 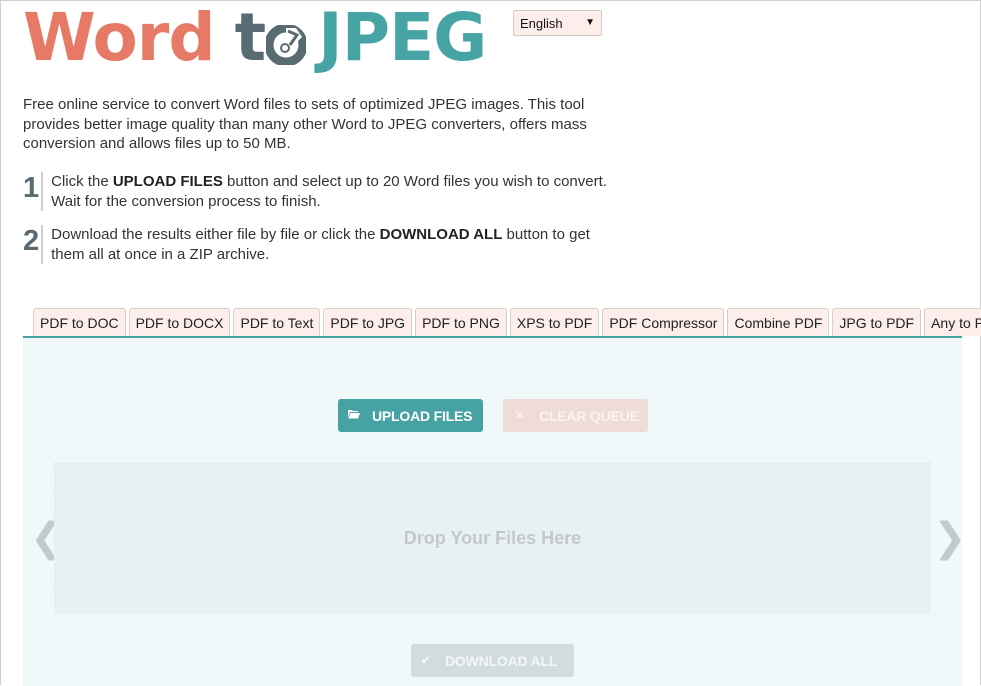 I want to click on step-number: 1, so click(x=31, y=188).